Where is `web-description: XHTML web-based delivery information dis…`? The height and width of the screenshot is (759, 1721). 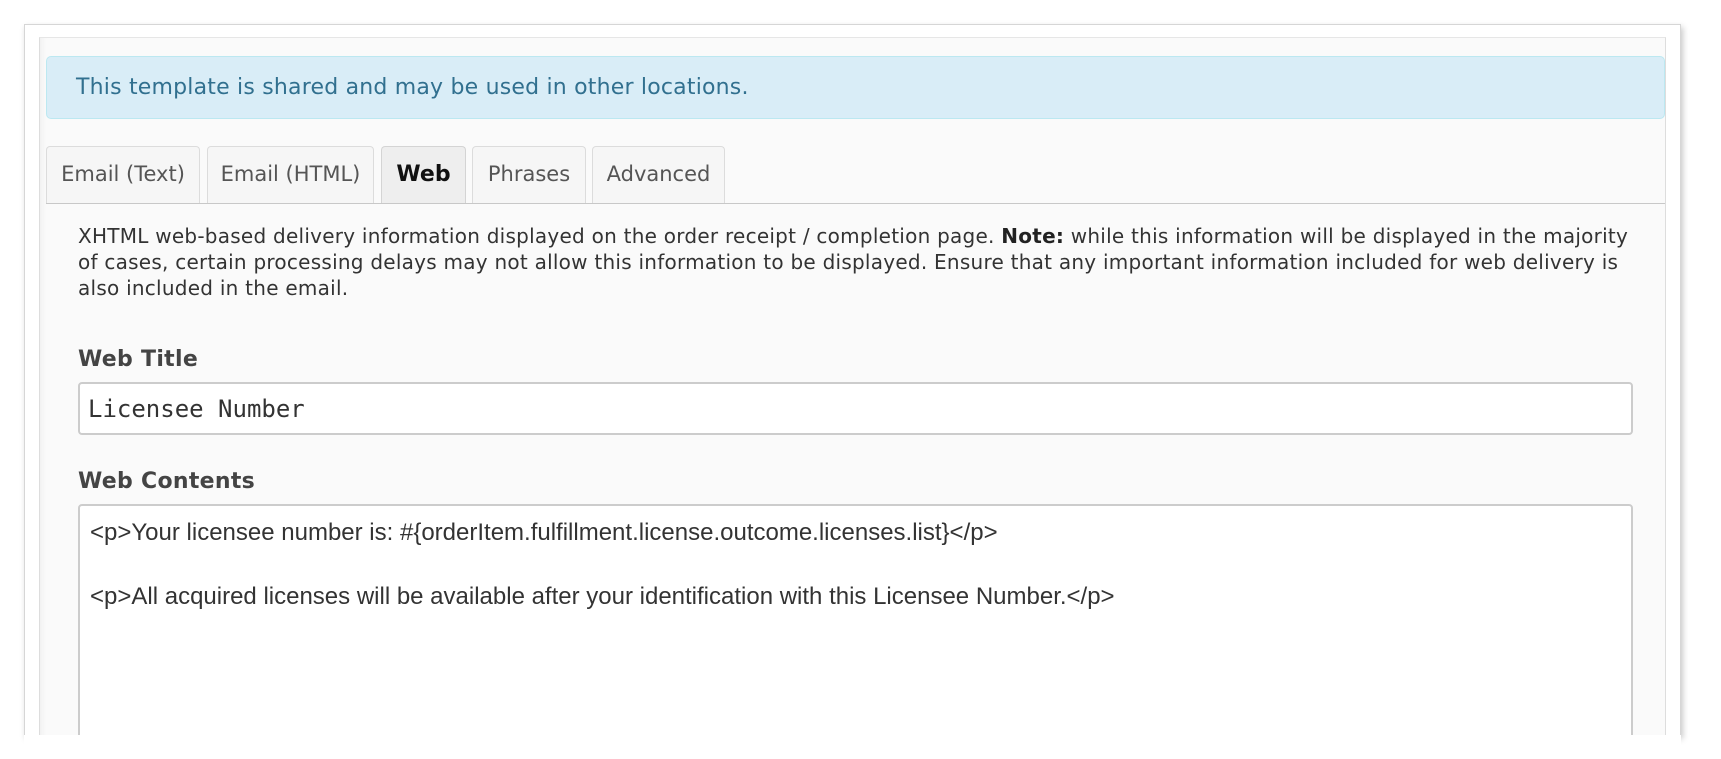 web-description: XHTML web-based delivery information dis… is located at coordinates (858, 262).